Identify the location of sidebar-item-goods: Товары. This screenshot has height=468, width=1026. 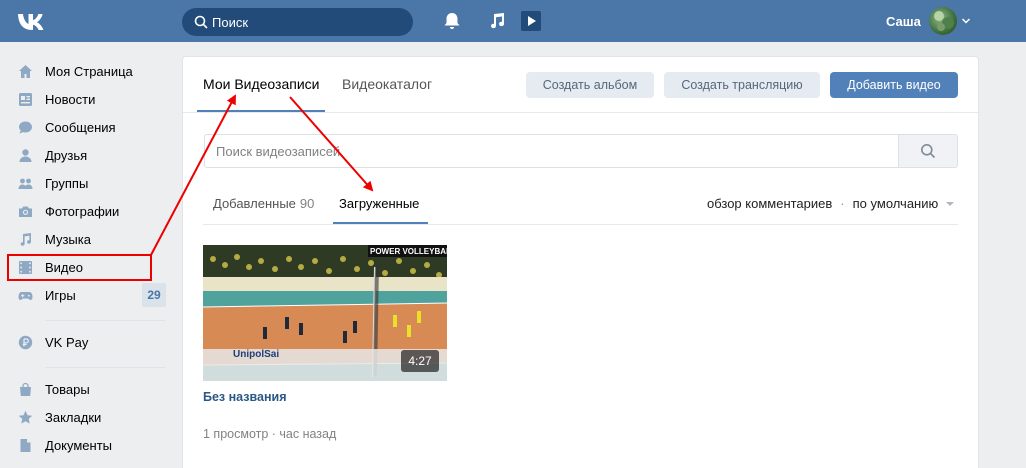
(85, 389).